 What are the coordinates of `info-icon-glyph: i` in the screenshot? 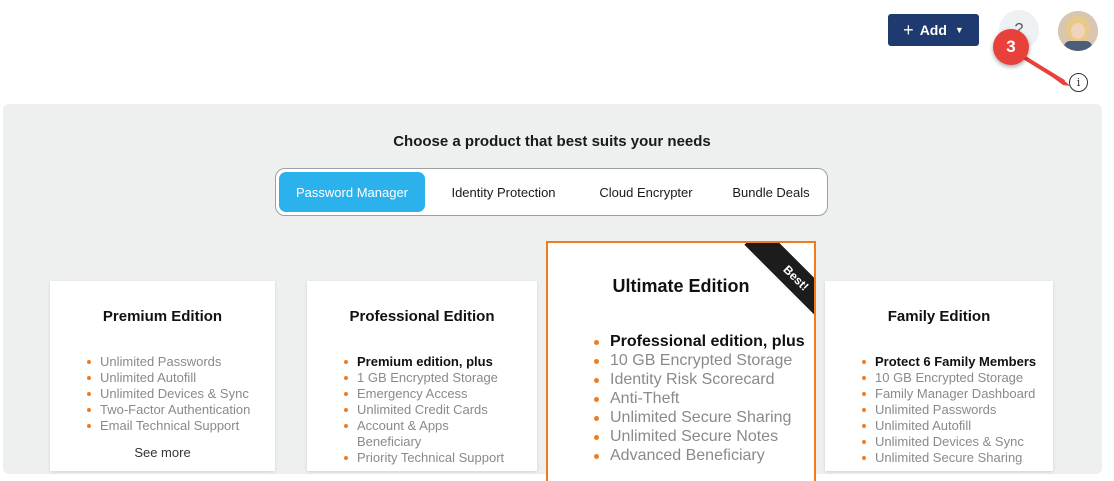 It's located at (1078, 82).